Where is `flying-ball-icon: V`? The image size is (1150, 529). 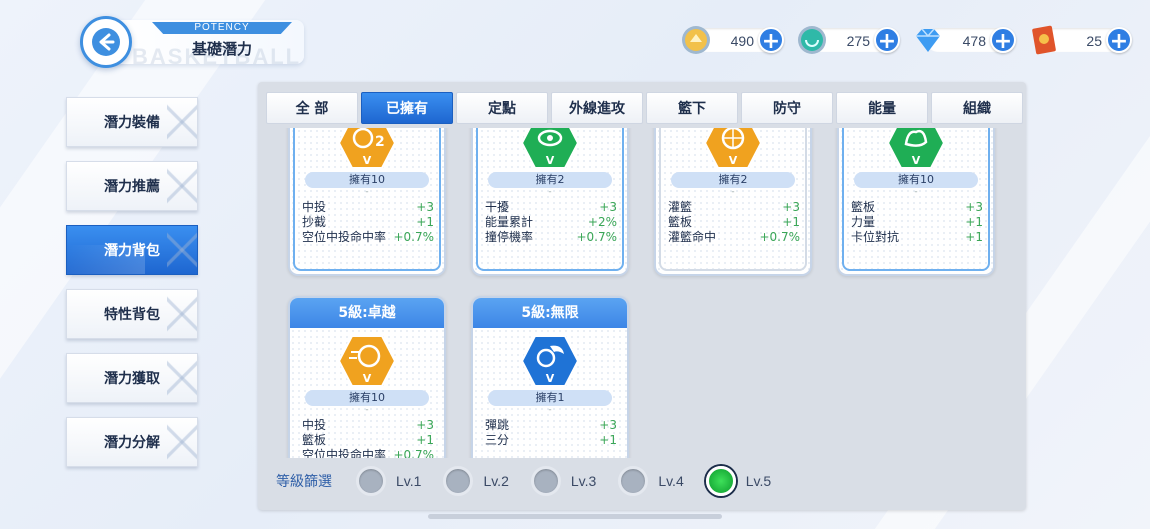
flying-ball-icon: V is located at coordinates (550, 361).